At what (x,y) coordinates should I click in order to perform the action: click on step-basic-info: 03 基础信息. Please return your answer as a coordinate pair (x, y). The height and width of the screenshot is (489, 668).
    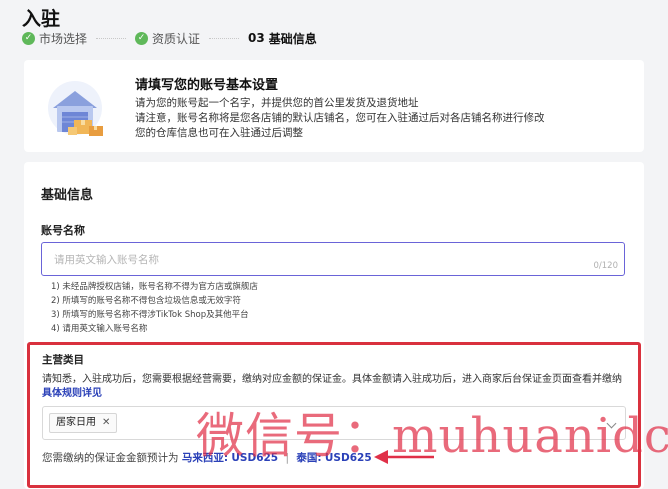
    Looking at the image, I should click on (282, 38).